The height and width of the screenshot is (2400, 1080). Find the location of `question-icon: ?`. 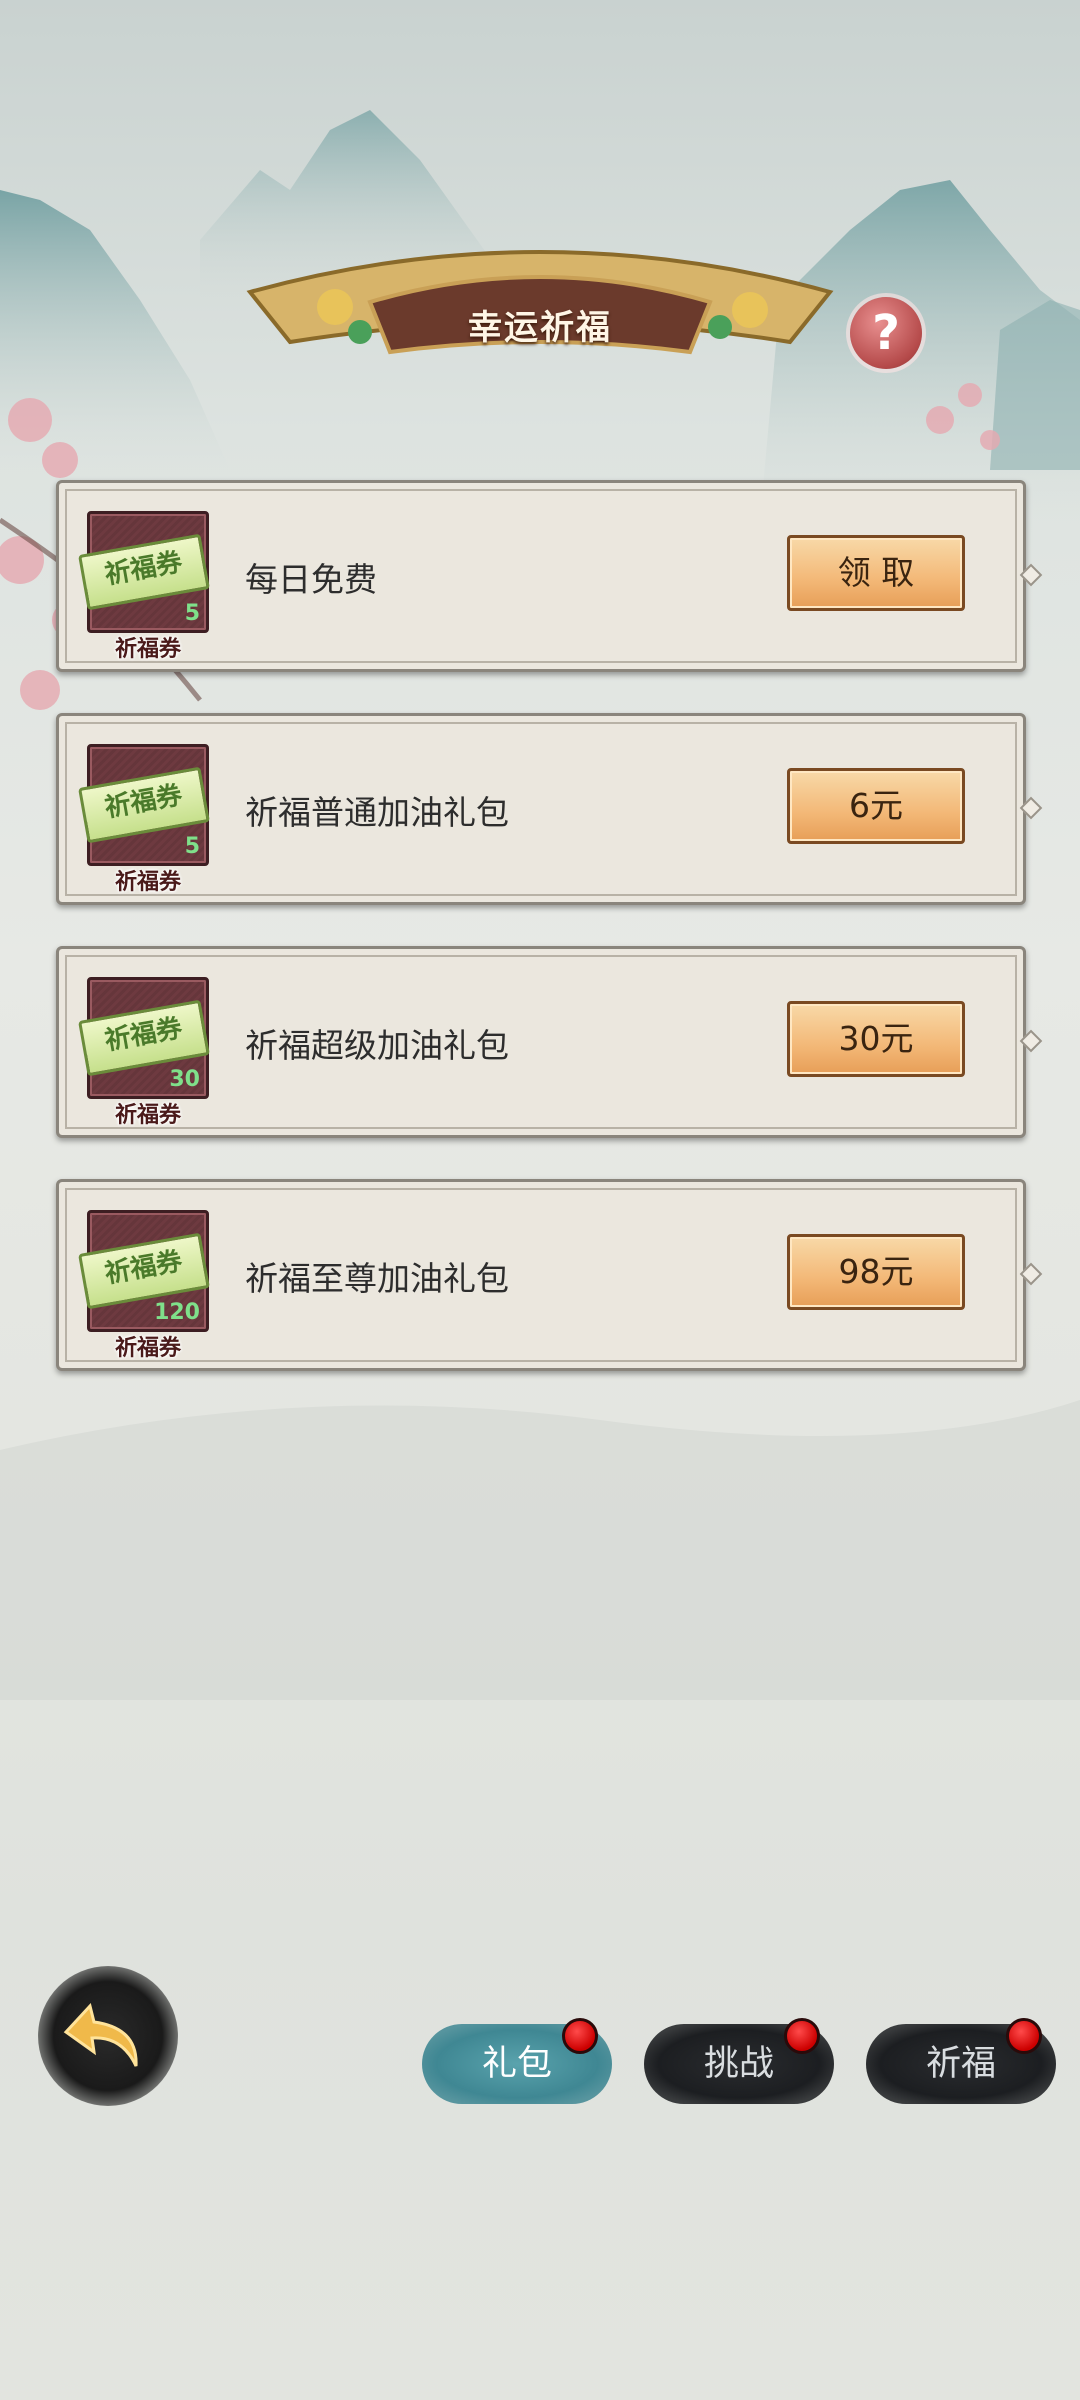

question-icon: ? is located at coordinates (886, 333).